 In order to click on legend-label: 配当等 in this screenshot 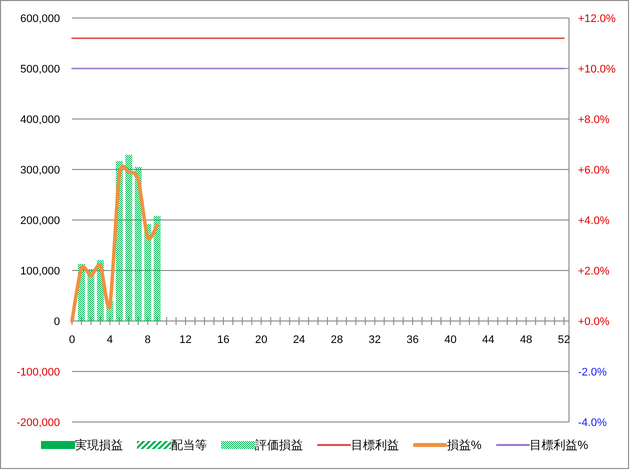, I will do `click(188, 445)`.